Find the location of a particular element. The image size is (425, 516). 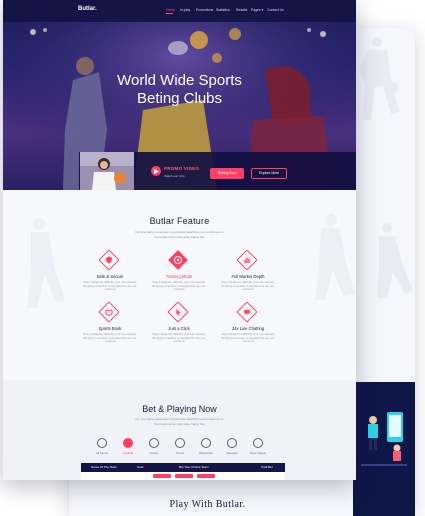

football-icon is located at coordinates (128, 443).